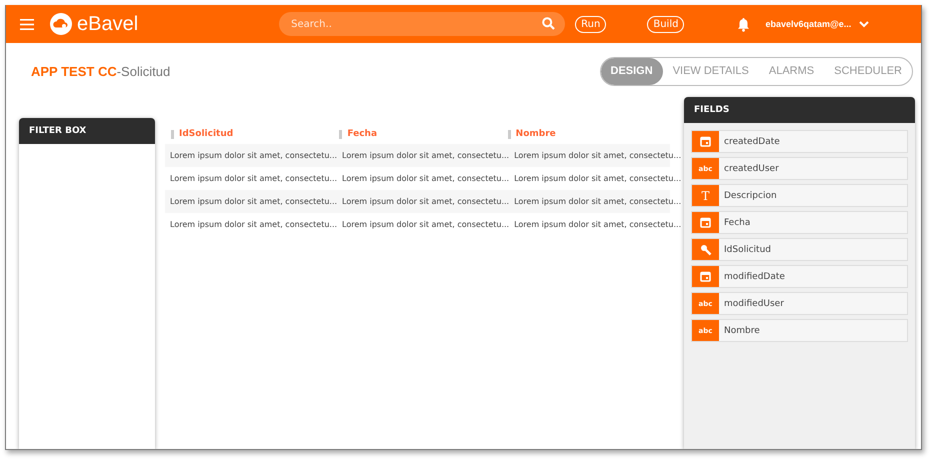 The height and width of the screenshot is (463, 940). What do you see at coordinates (791, 71) in the screenshot?
I see `tab: ALARMS` at bounding box center [791, 71].